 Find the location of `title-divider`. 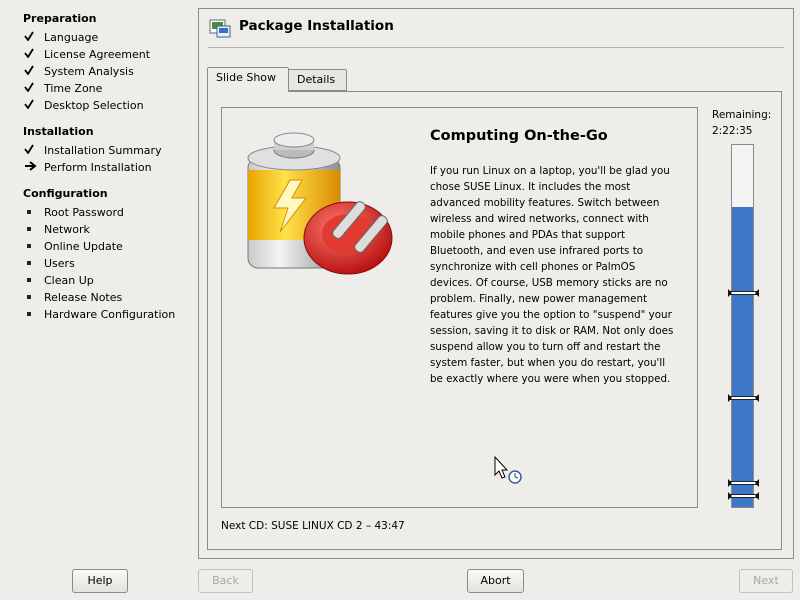

title-divider is located at coordinates (496, 47).